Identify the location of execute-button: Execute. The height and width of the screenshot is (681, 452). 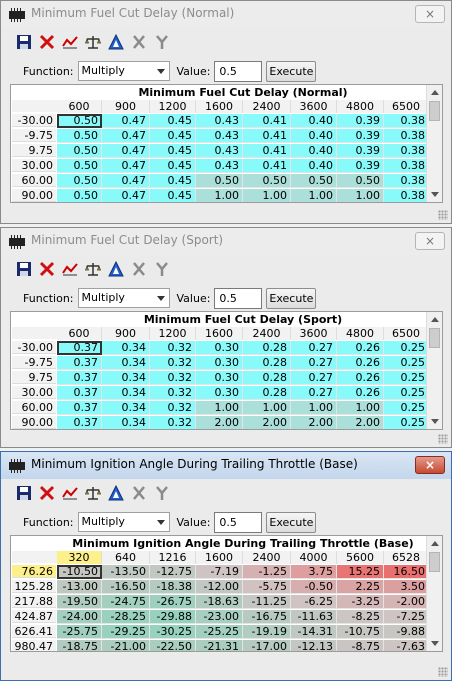
(291, 522).